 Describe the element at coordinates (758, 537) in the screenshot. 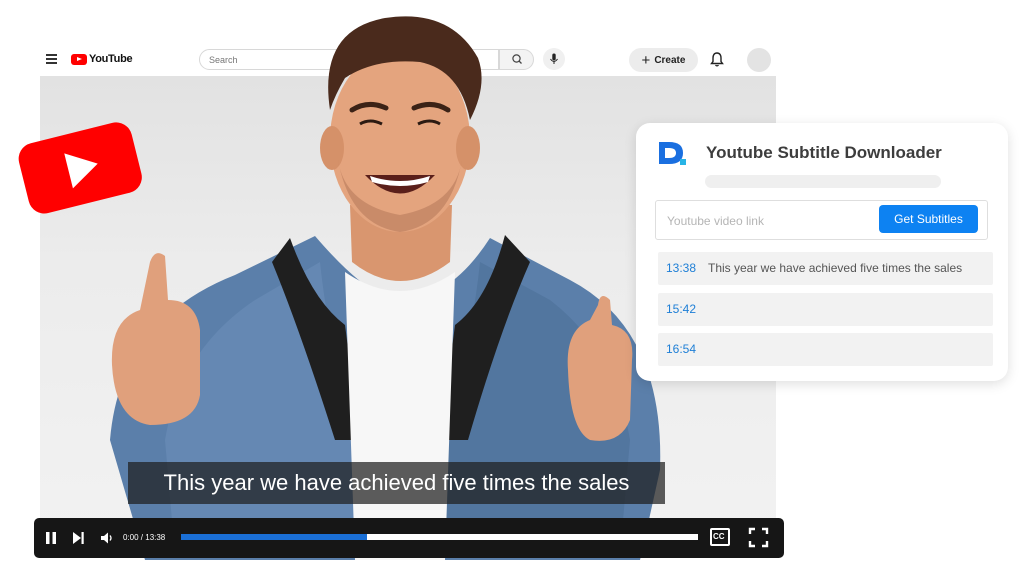

I see `fullscreen-icon` at that location.